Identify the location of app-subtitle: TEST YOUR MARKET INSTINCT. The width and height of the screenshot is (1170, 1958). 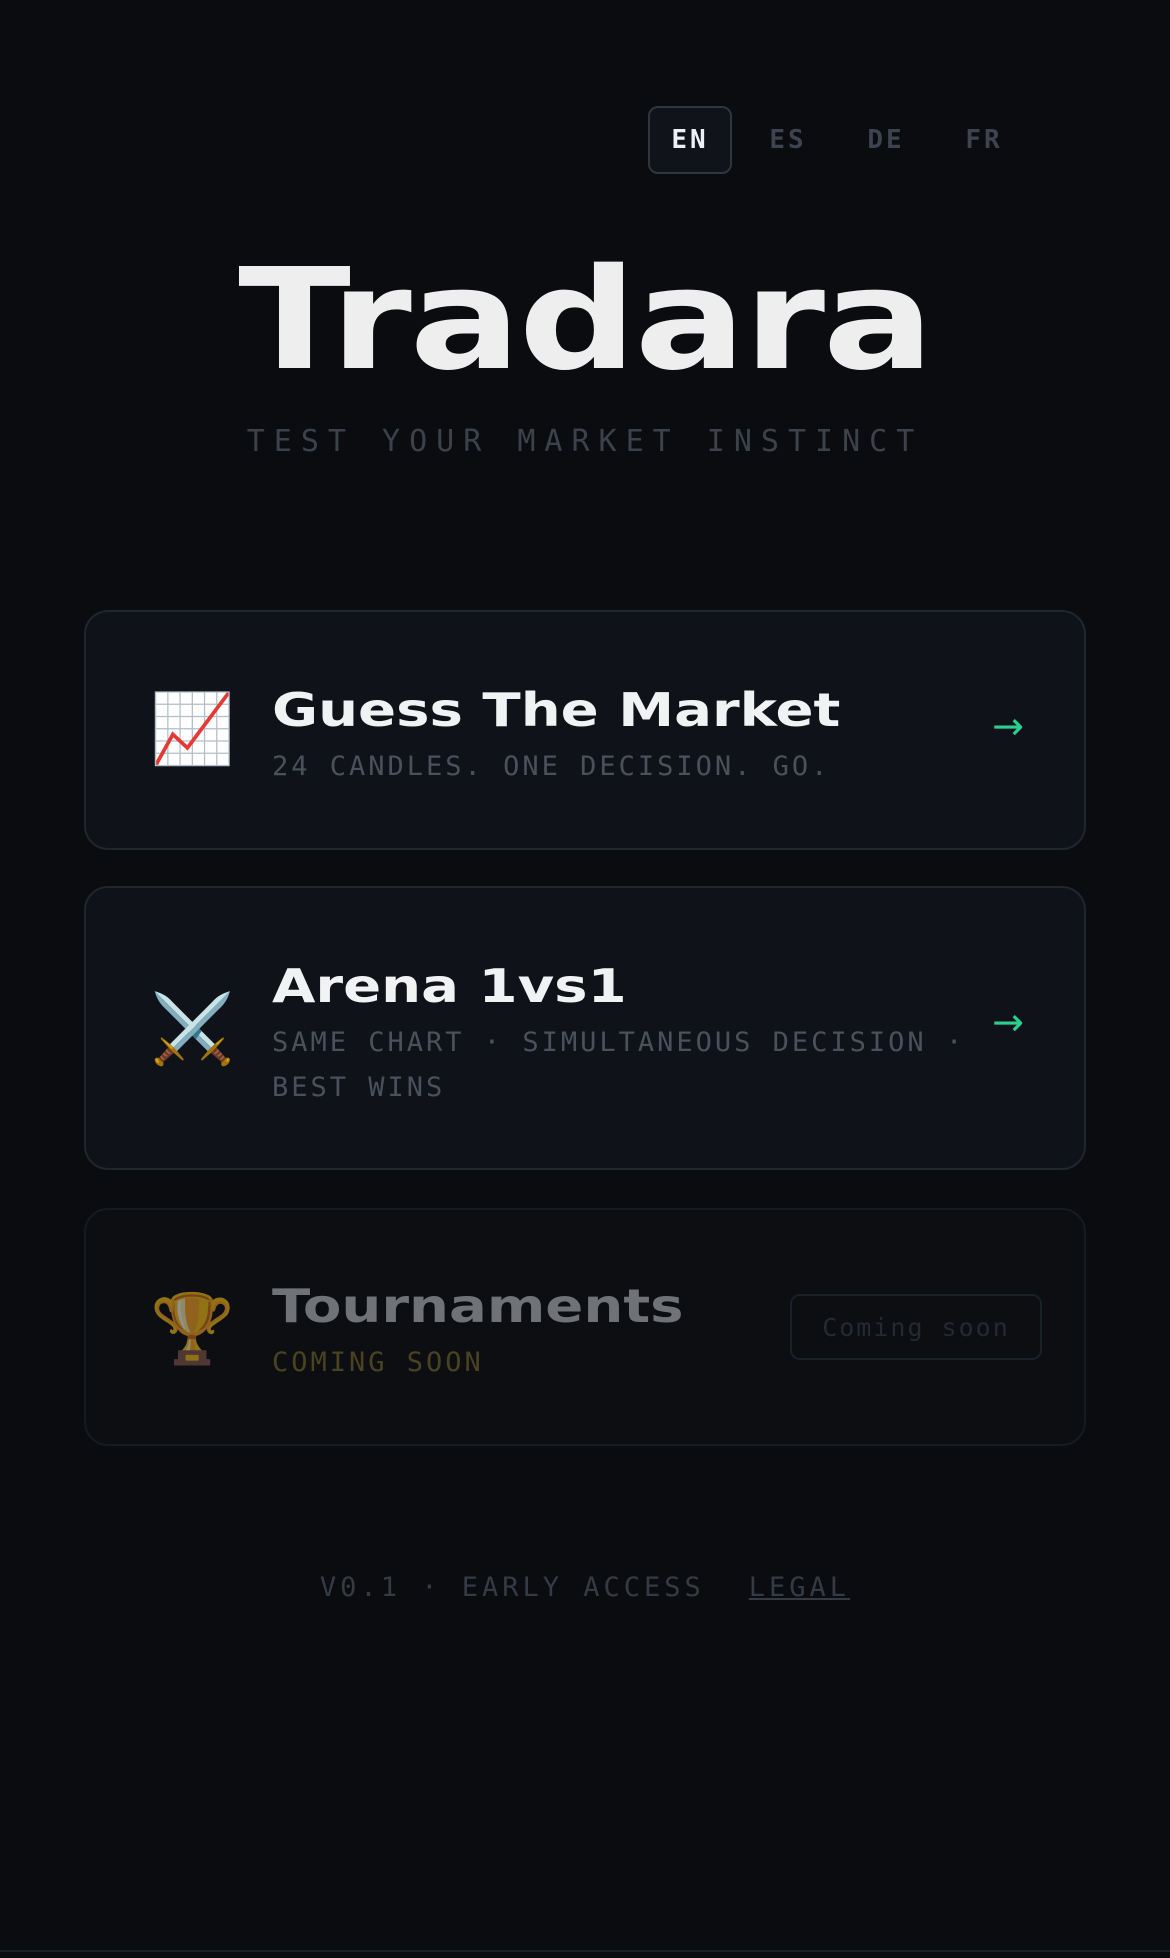
(585, 441).